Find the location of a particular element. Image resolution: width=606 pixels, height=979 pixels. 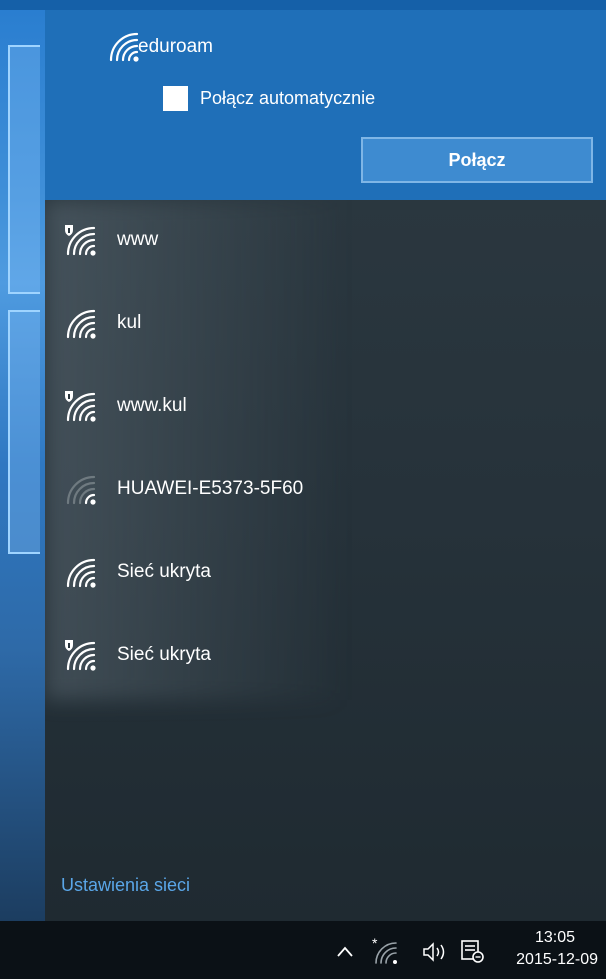

action-center-icon is located at coordinates (472, 951).